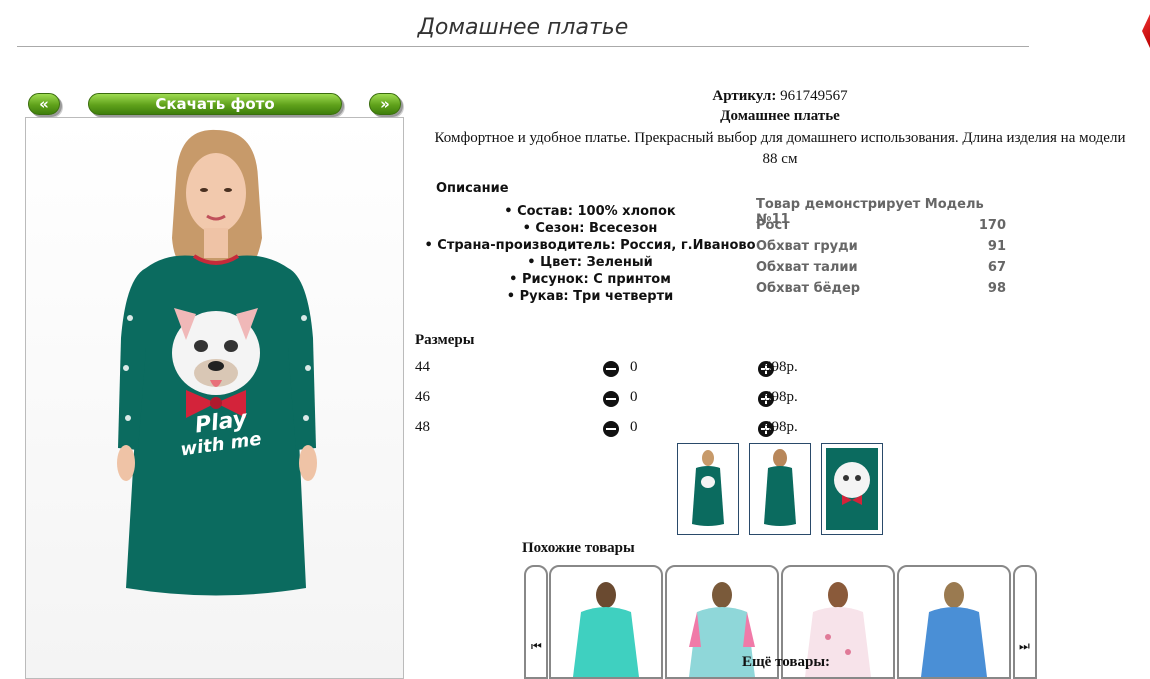 This screenshot has height=679, width=1150. I want to click on specs-heading: Описание, so click(472, 188).